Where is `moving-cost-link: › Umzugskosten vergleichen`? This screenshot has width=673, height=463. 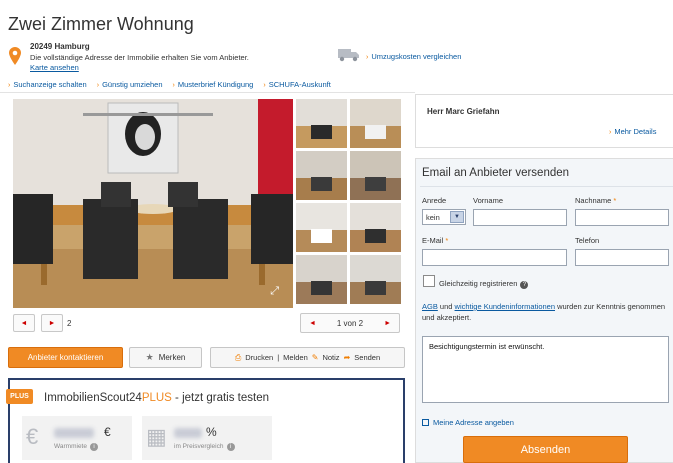 moving-cost-link: › Umzugskosten vergleichen is located at coordinates (413, 56).